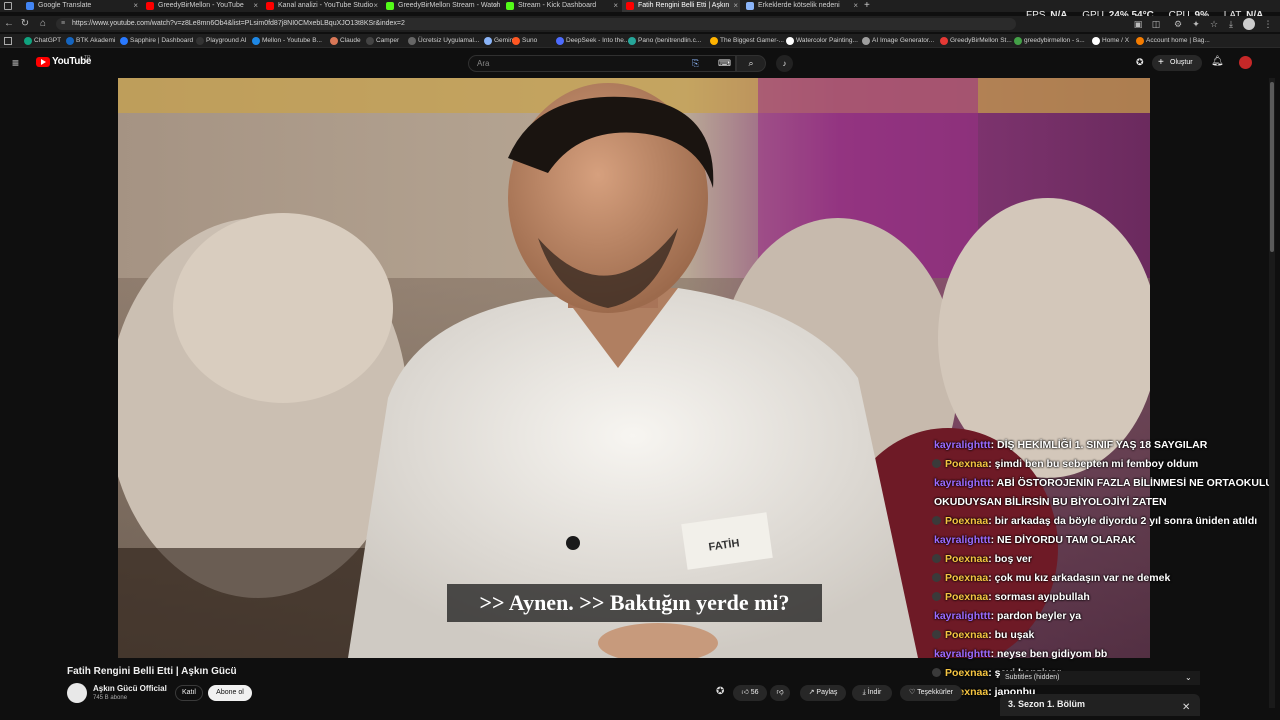 The image size is (1280, 720). I want to click on chat-text: : DİŞ HEKİMLİĞİ 1. SINIF YAŞ 18 SAYGILAR, so click(1099, 445).